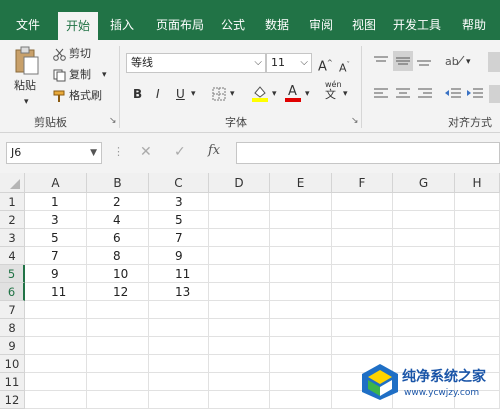 Image resolution: width=500 pixels, height=409 pixels. Describe the element at coordinates (12, 382) in the screenshot. I see `row-header: 11` at that location.